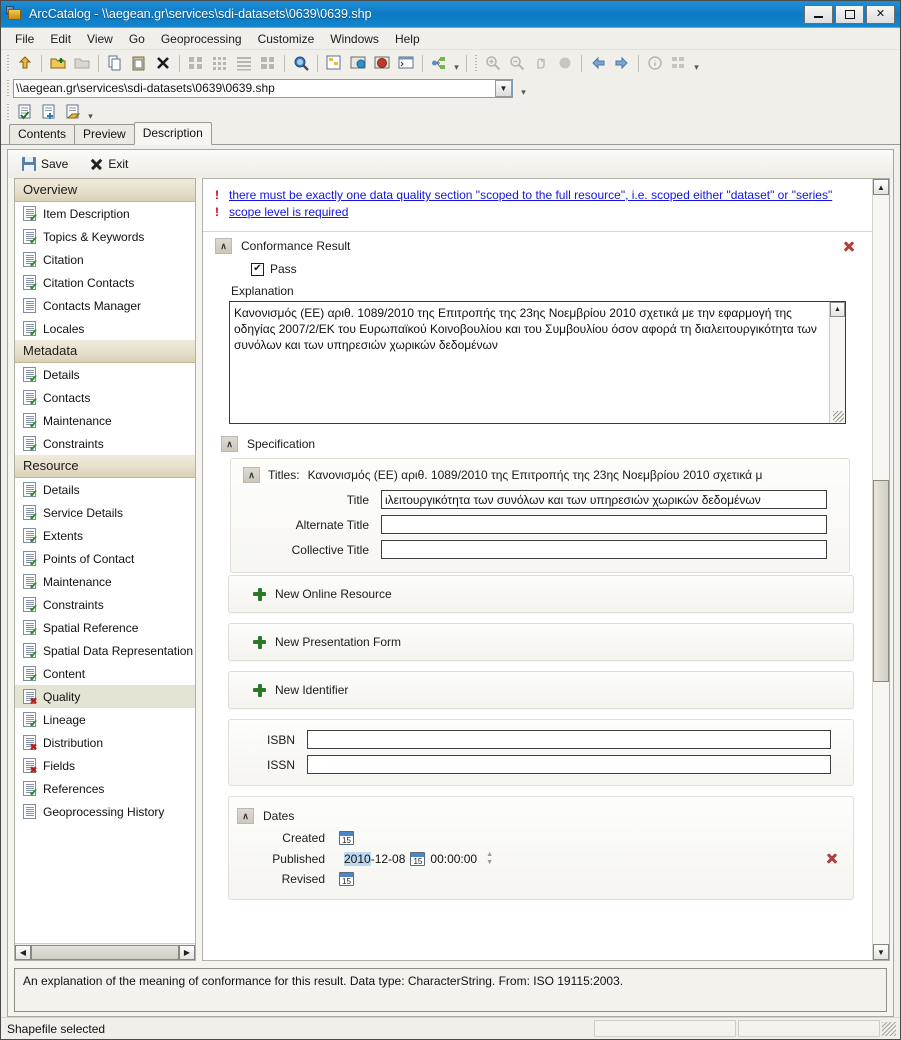 This screenshot has width=901, height=1040. What do you see at coordinates (849, 246) in the screenshot?
I see `delete-conformance-result-icon` at bounding box center [849, 246].